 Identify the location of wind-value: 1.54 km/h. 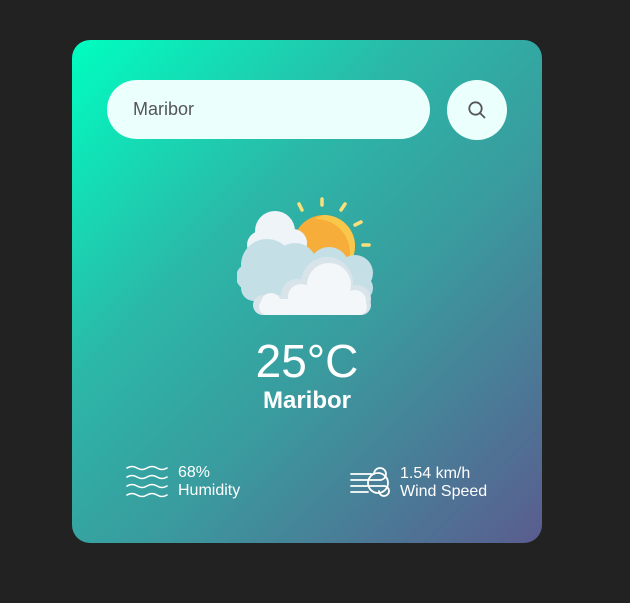
(435, 473).